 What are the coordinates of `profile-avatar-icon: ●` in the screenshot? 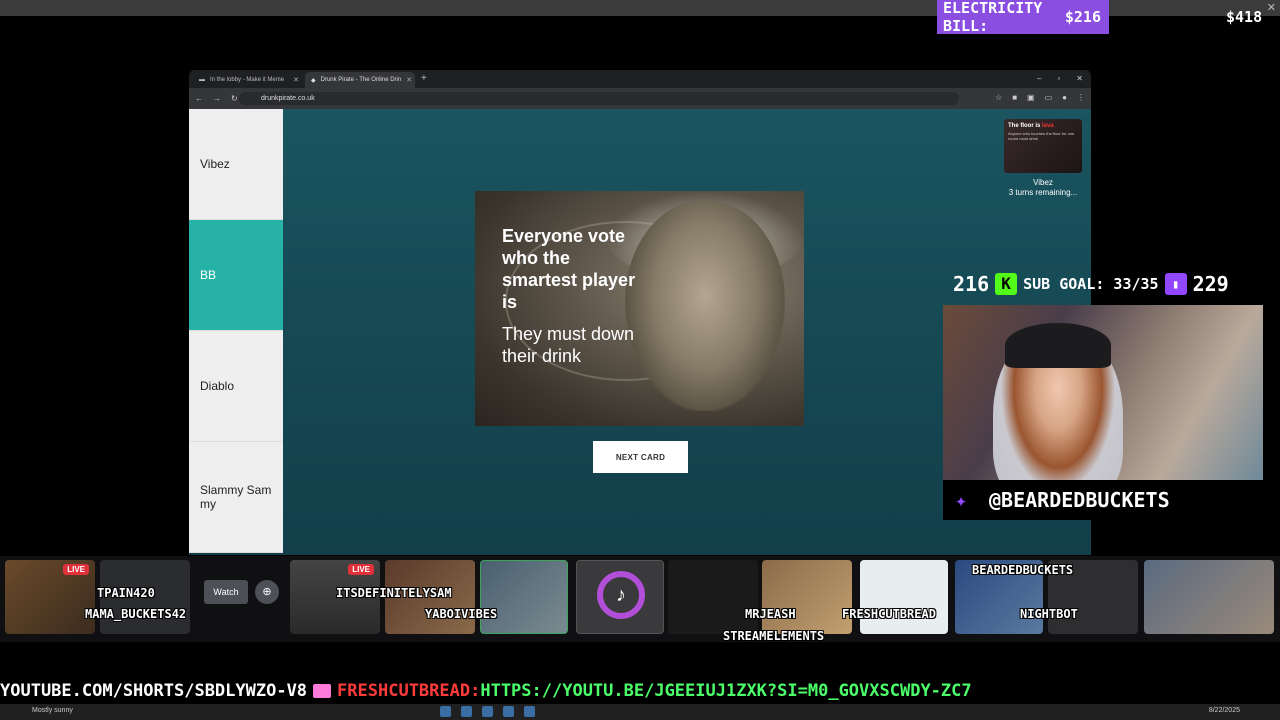 It's located at (1064, 97).